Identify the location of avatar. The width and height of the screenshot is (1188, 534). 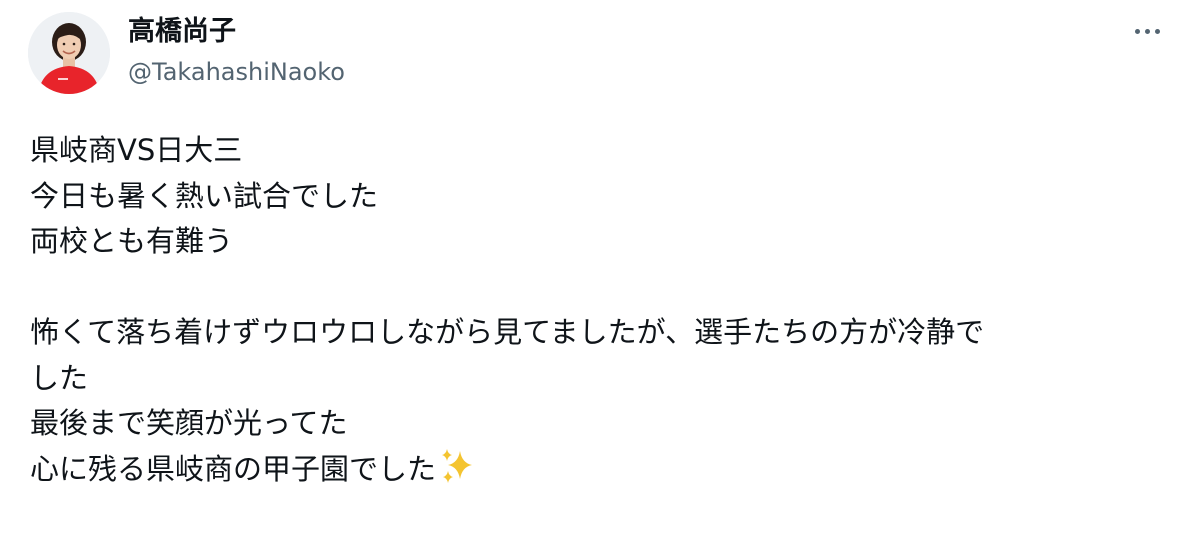
(69, 53).